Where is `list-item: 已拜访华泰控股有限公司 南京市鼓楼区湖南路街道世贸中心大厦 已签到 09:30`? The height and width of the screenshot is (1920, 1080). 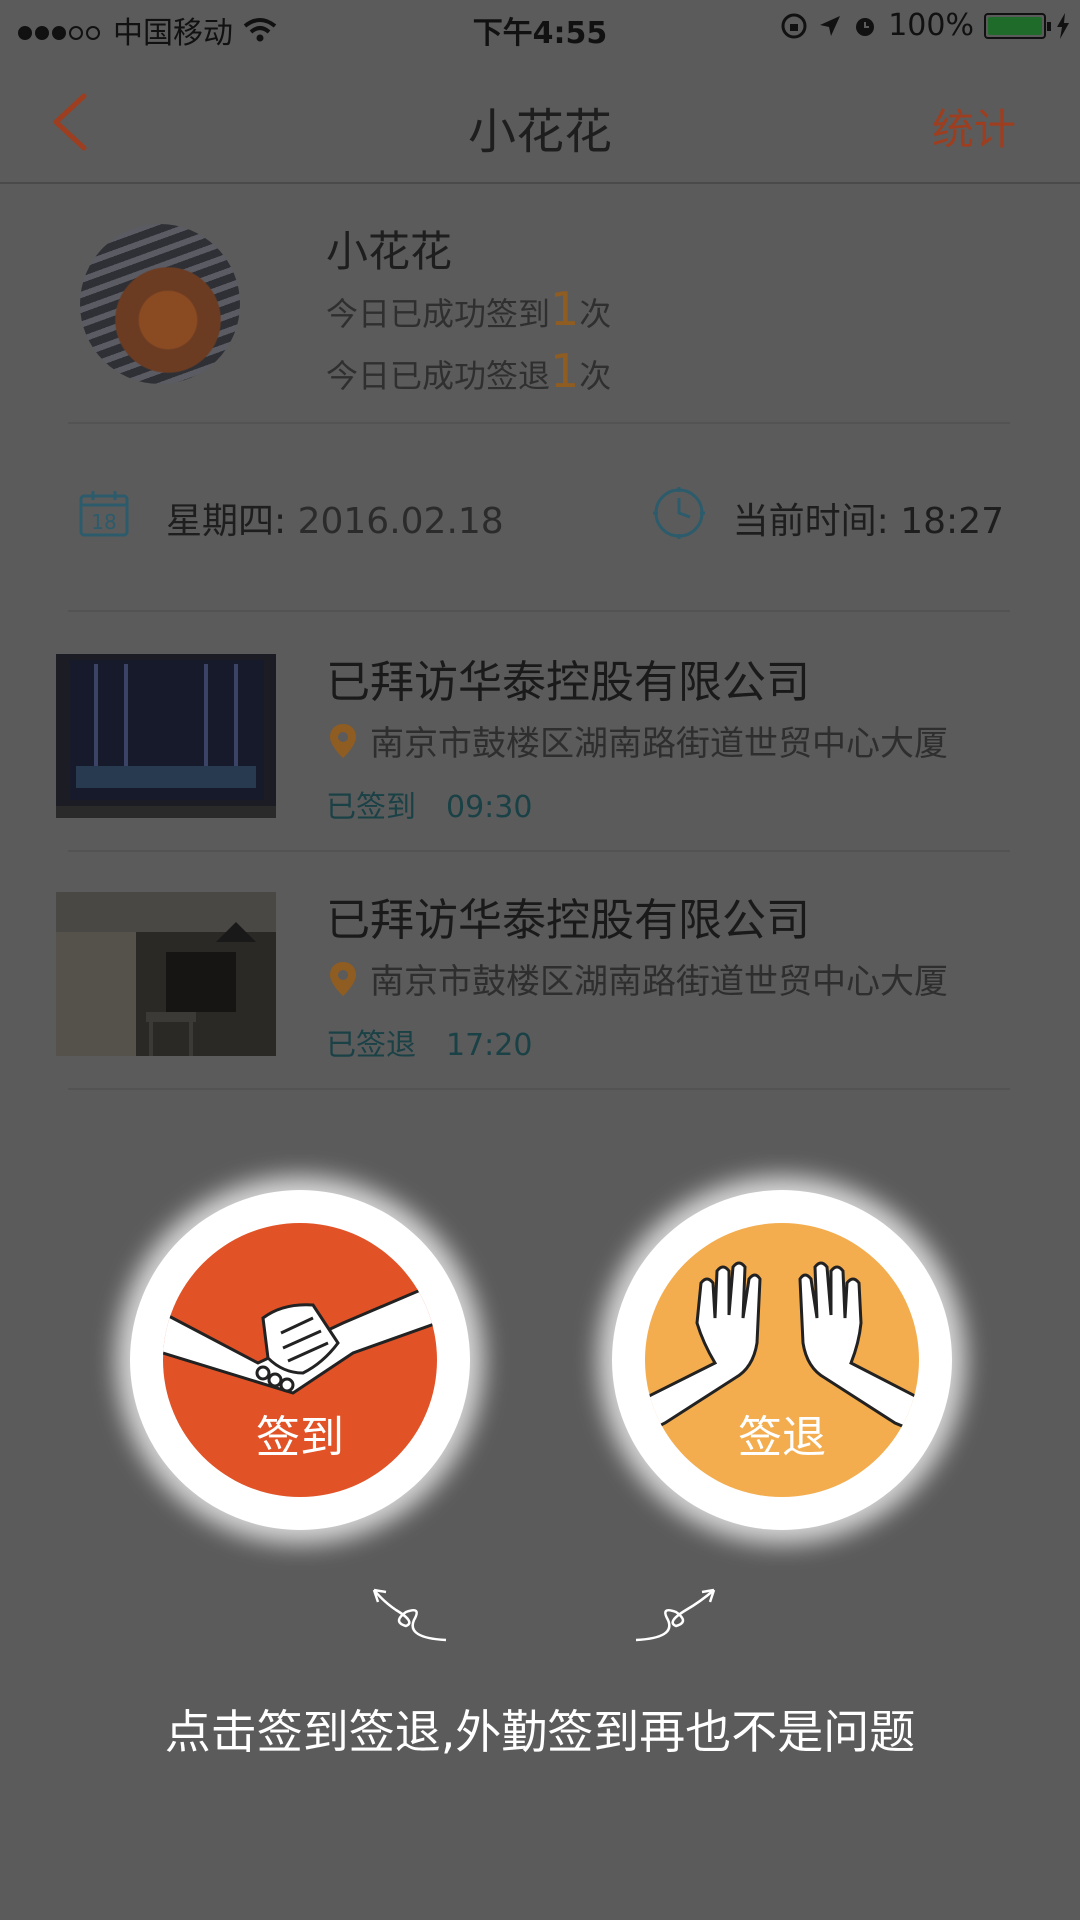
list-item: 已拜访华泰控股有限公司 南京市鼓楼区湖南路街道世贸中心大厦 已签到 09:30 is located at coordinates (540, 731).